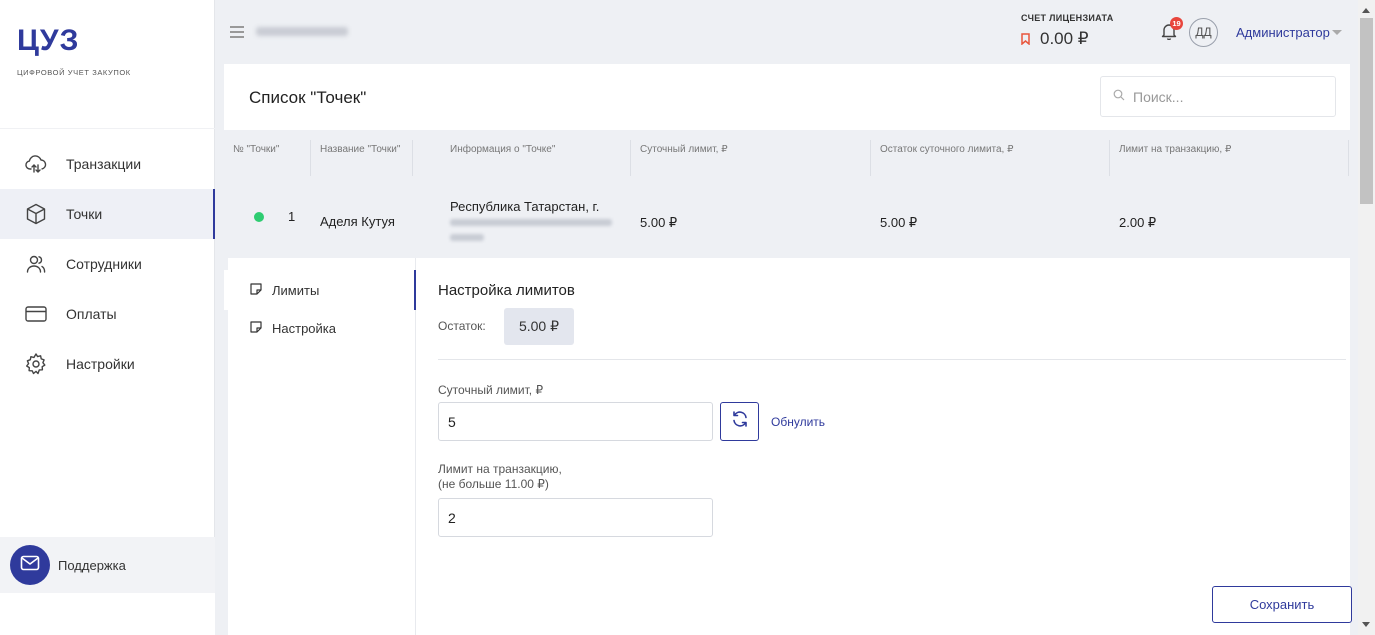 This screenshot has height=635, width=1375. I want to click on sidebar-item-employees: Сотрудники, so click(107, 264).